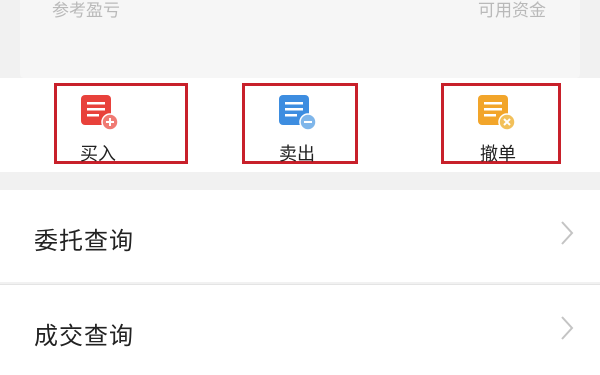 The image size is (600, 375). I want to click on buy-icon, so click(100, 113).